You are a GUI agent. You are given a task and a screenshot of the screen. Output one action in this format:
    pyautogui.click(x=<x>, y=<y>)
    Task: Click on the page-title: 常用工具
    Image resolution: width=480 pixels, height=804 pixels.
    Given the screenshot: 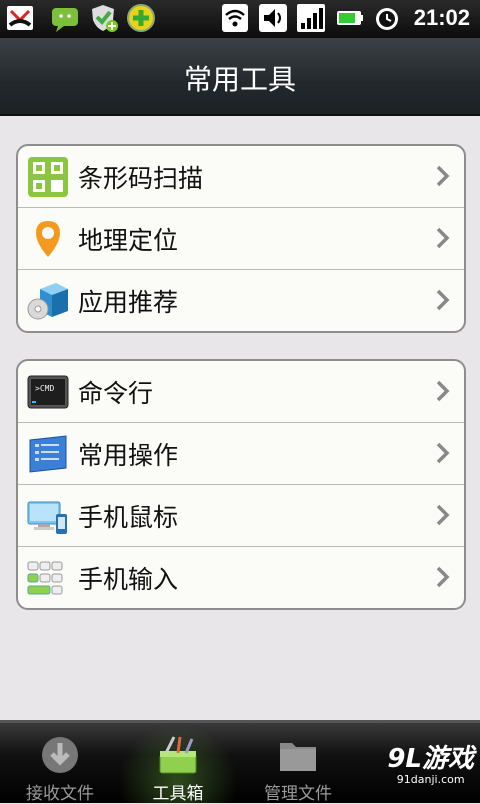 What is the action you would take?
    pyautogui.click(x=239, y=79)
    